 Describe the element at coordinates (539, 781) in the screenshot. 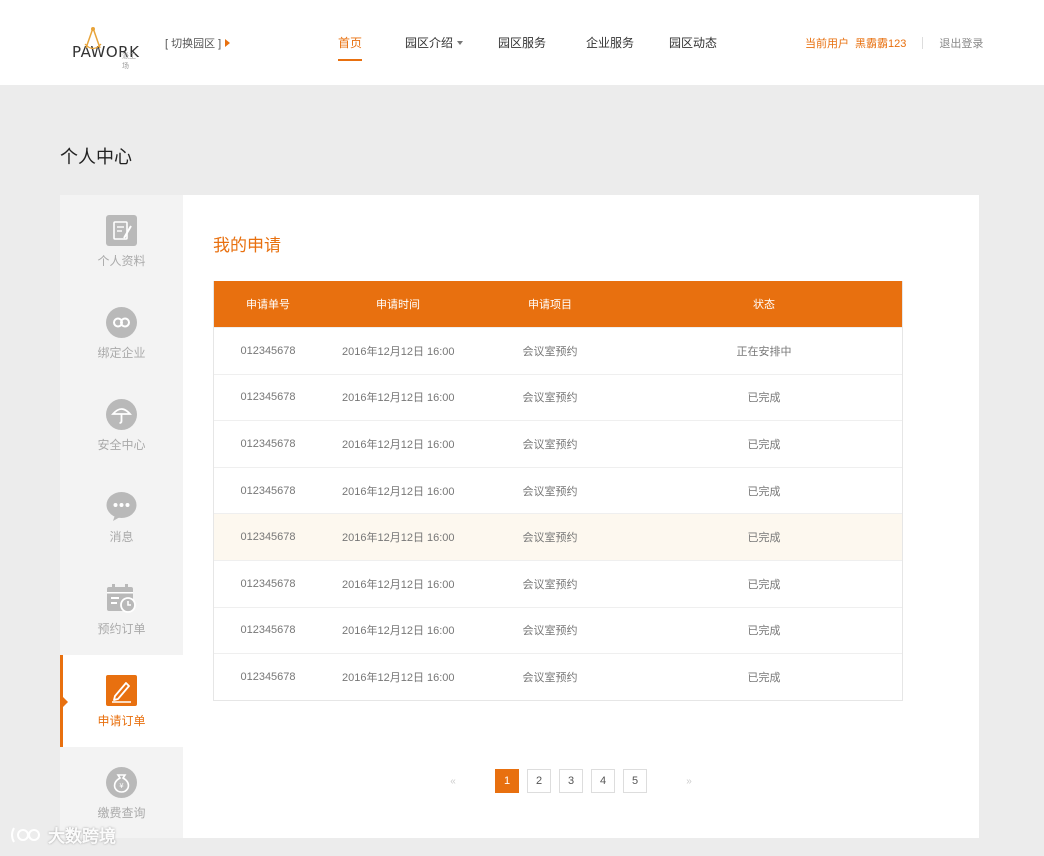

I see `page-button-2: 2` at that location.